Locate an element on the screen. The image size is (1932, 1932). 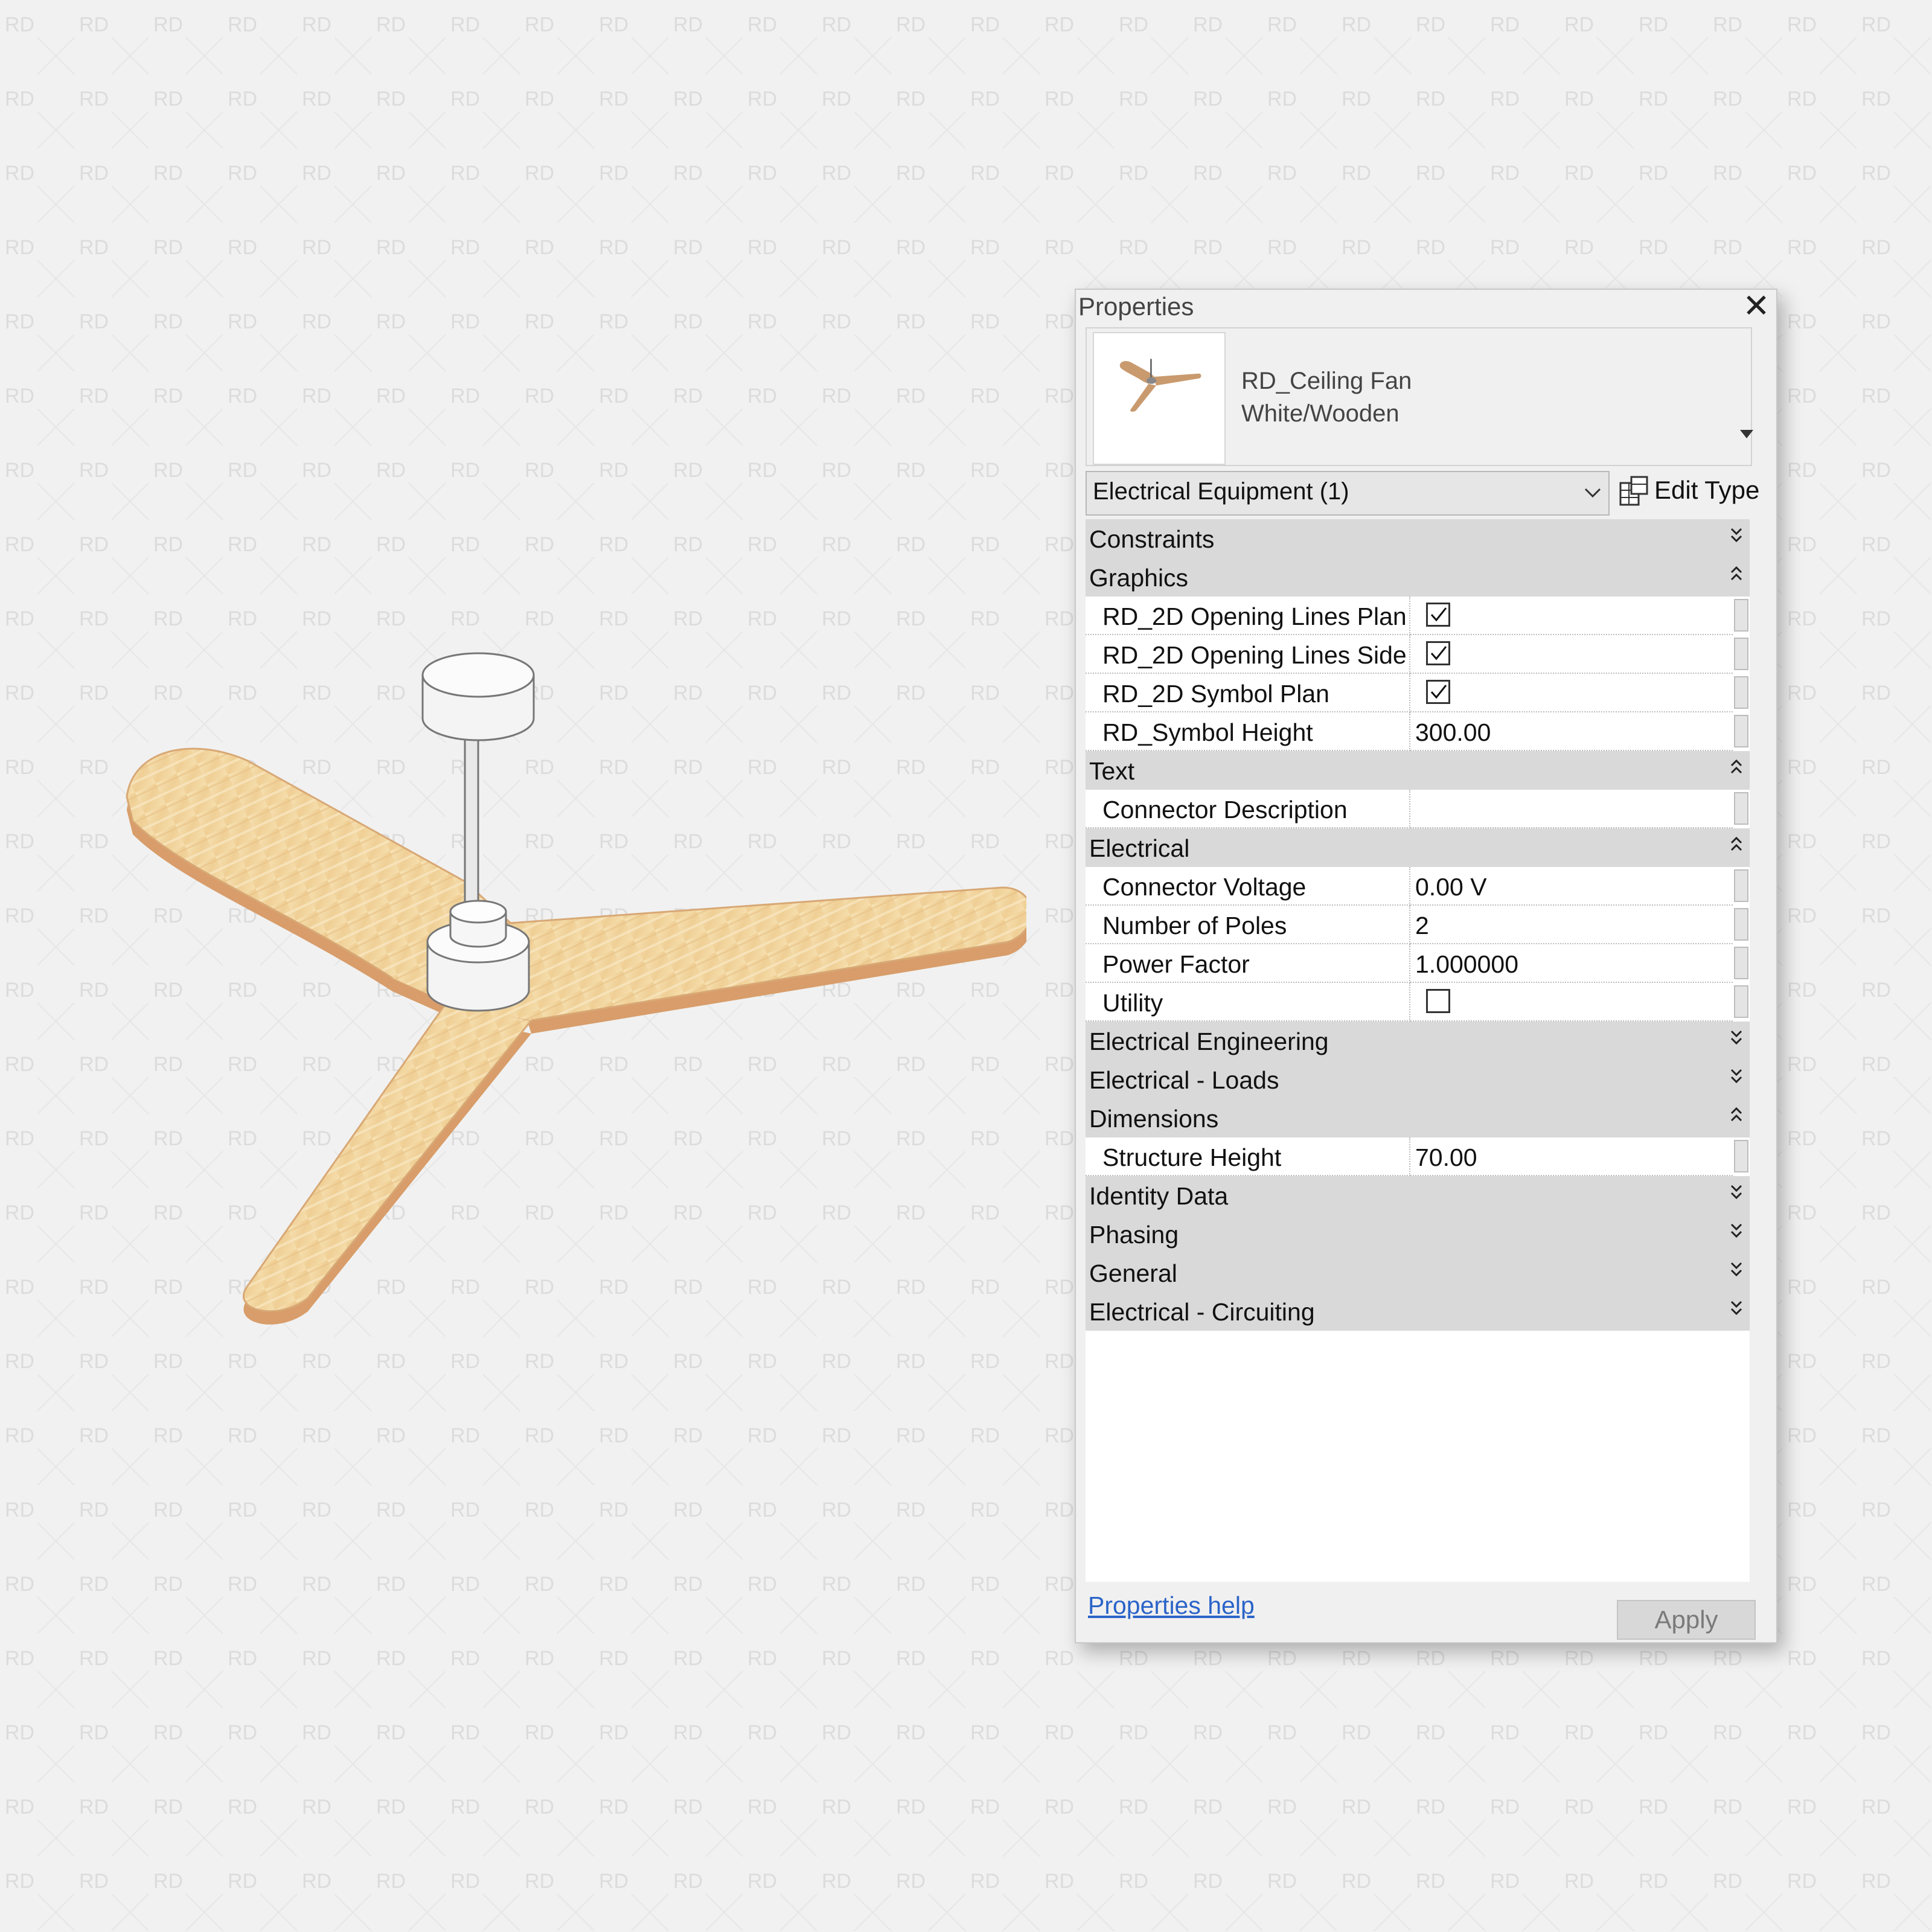
close-icon: ✕ is located at coordinates (1756, 306).